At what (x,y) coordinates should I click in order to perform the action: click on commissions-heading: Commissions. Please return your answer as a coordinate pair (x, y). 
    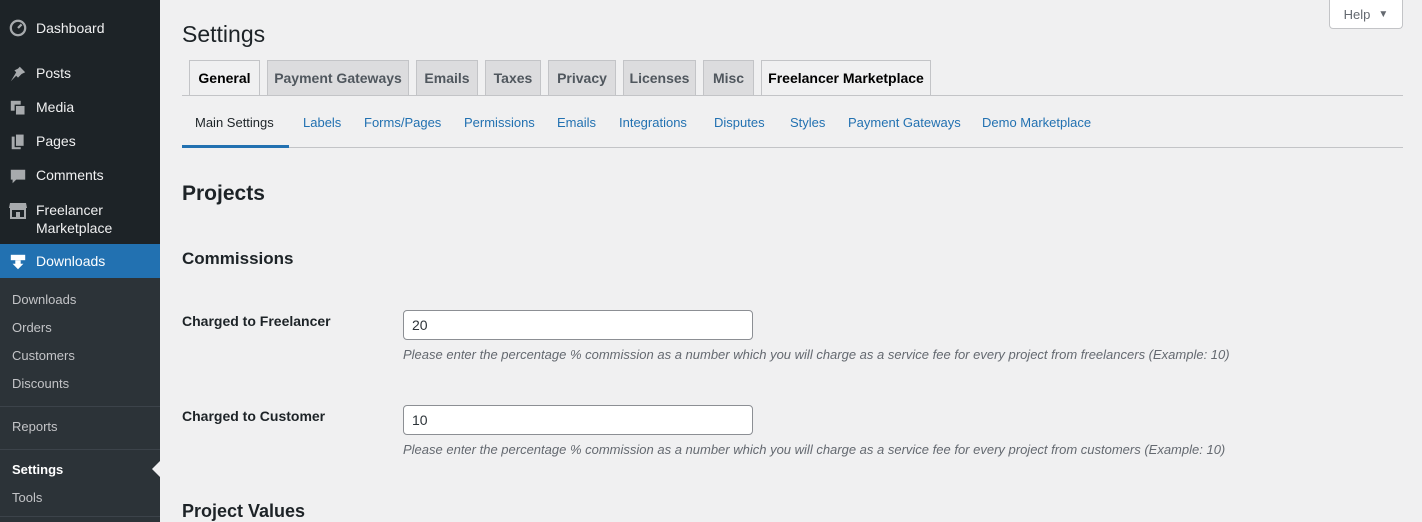
    Looking at the image, I should click on (238, 258).